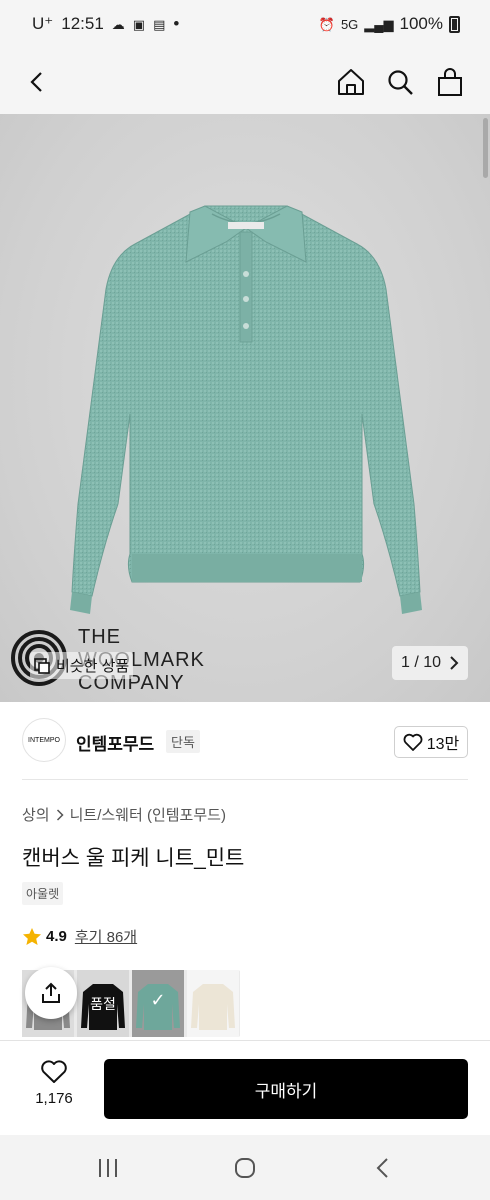 The width and height of the screenshot is (490, 1200). What do you see at coordinates (158, 1000) in the screenshot?
I see `check-icon: ✓` at bounding box center [158, 1000].